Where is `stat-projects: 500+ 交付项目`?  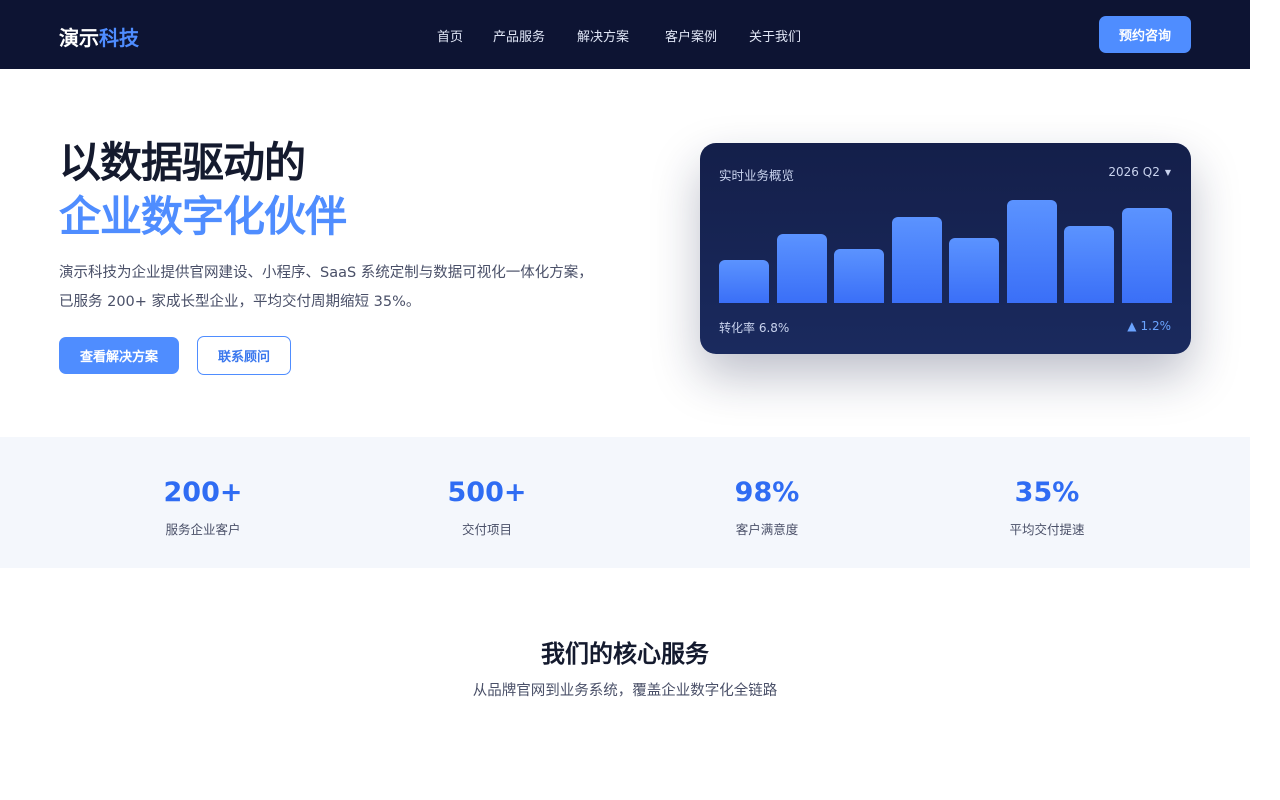
stat-projects: 500+ 交付项目 is located at coordinates (487, 507).